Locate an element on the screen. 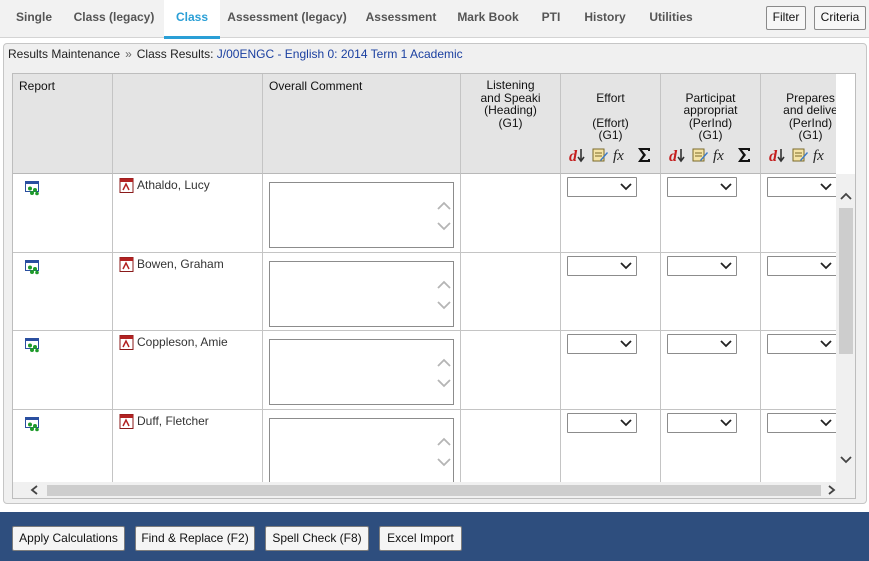  tab-class: Class is located at coordinates (192, 19).